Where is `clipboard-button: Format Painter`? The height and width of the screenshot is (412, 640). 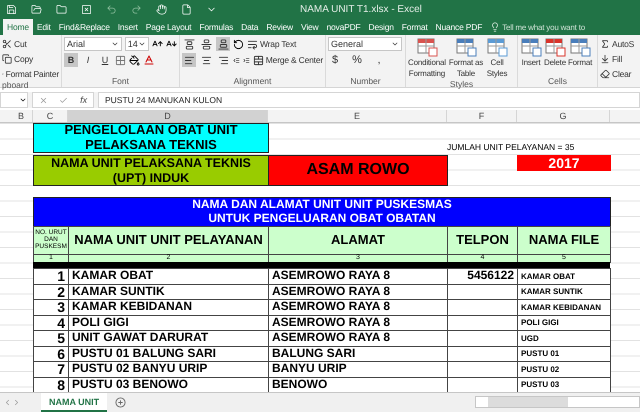 clipboard-button: Format Painter is located at coordinates (30, 73).